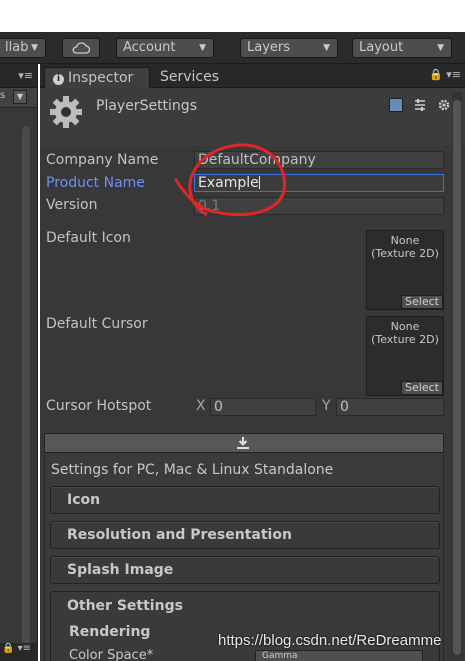 This screenshot has width=465, height=661. I want to click on info-icon: i, so click(58, 79).